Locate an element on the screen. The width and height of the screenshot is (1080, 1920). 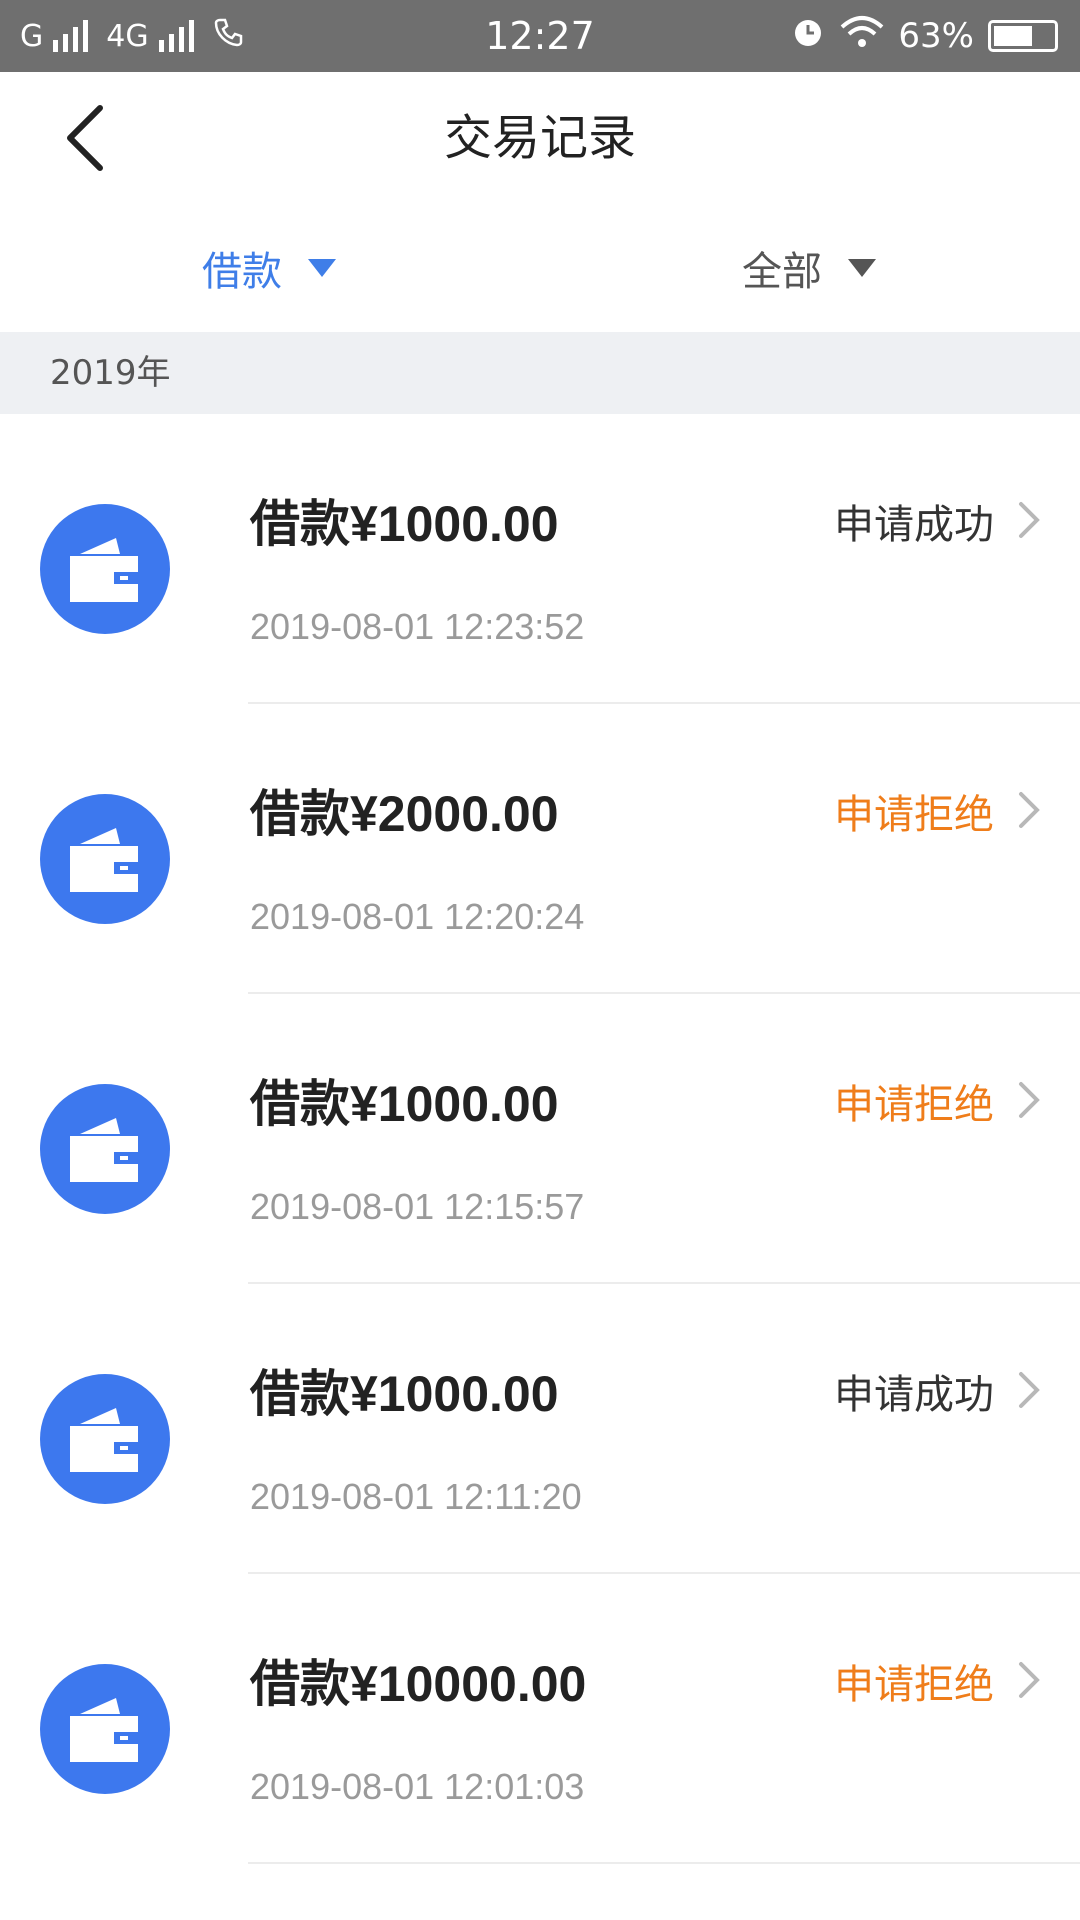
page-title: 交易记录 is located at coordinates (539, 138).